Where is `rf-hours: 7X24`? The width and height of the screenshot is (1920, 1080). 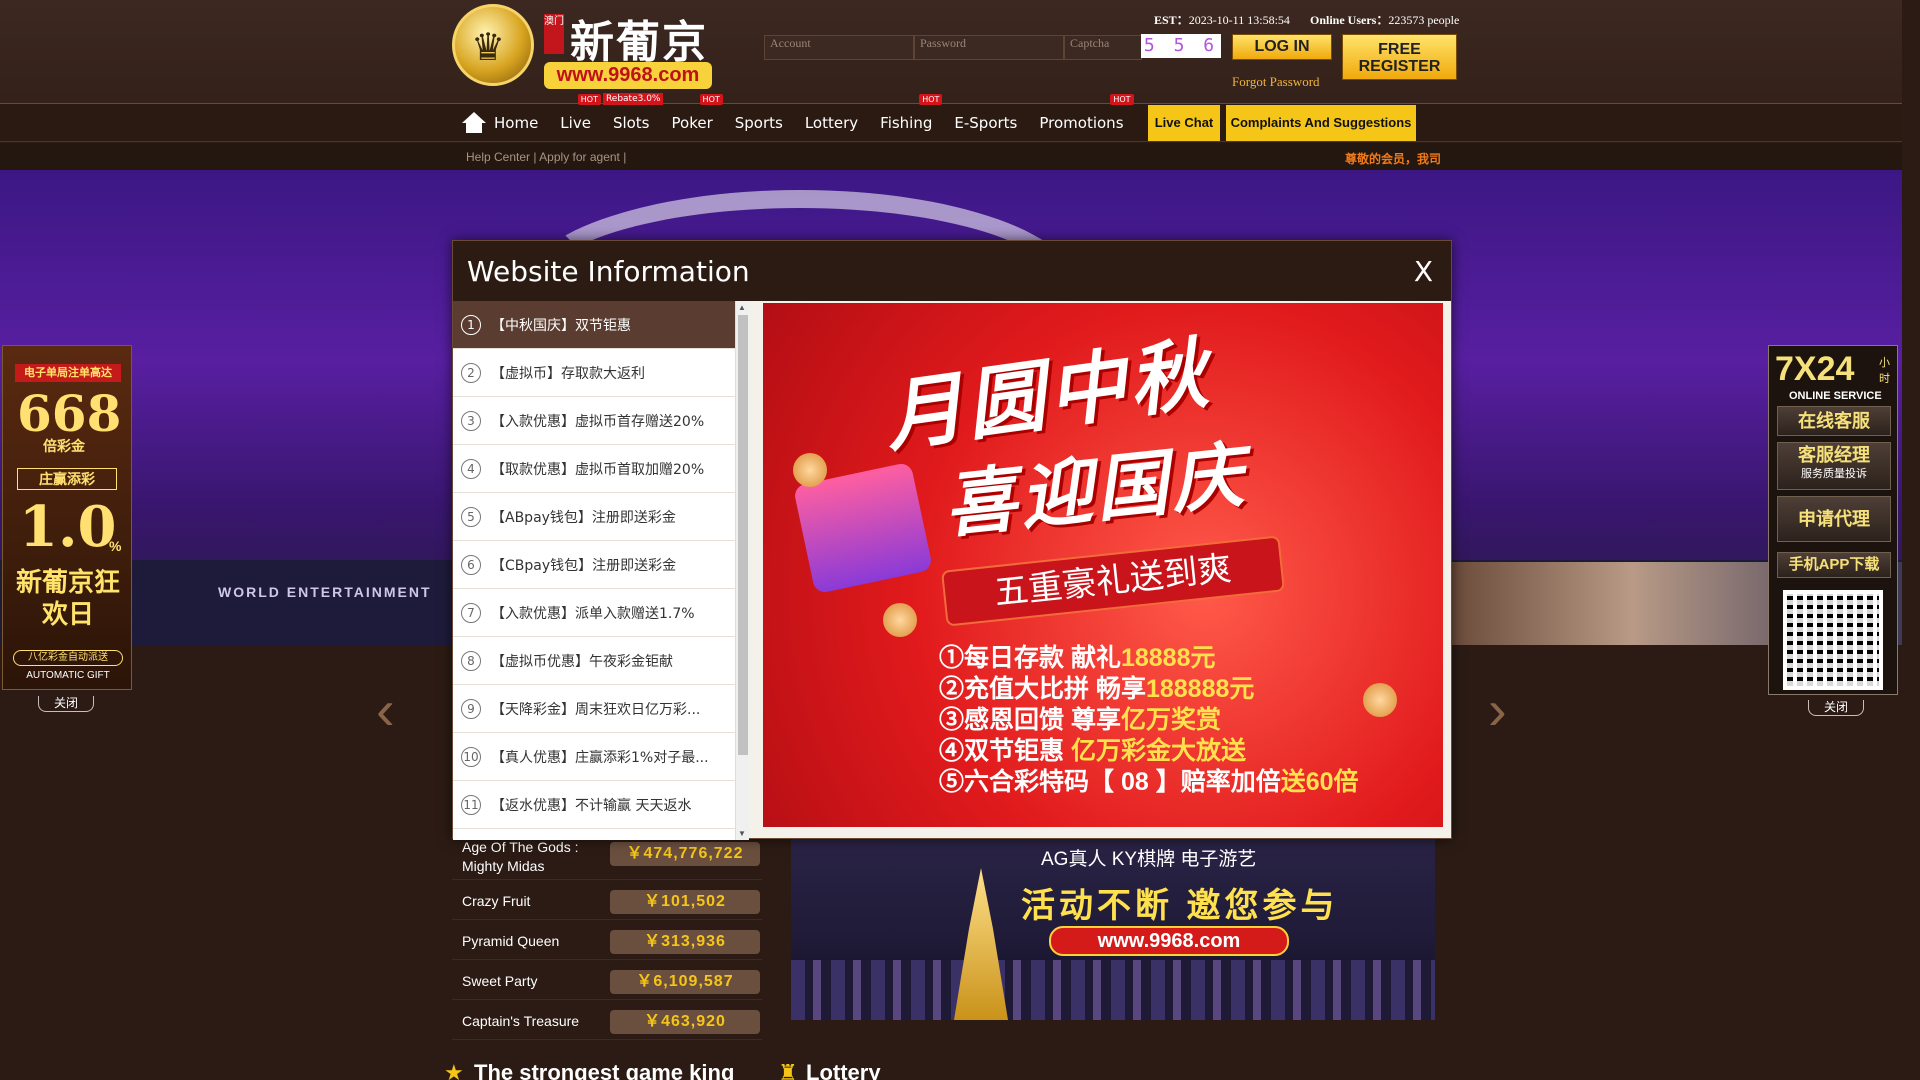 rf-hours: 7X24 is located at coordinates (1815, 369).